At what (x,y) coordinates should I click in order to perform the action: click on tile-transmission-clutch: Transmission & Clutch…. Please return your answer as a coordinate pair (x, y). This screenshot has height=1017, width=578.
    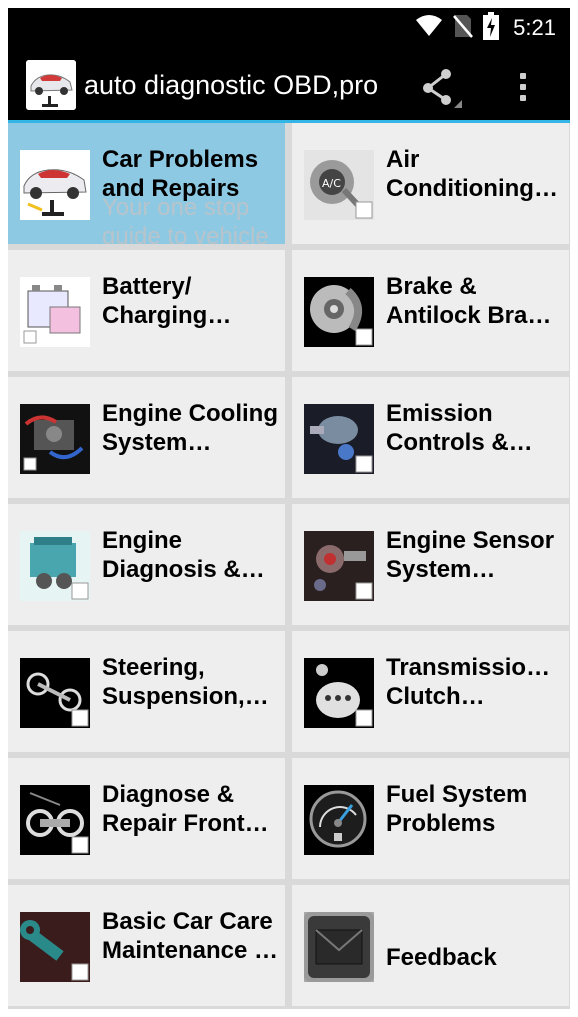
    Looking at the image, I should click on (430, 691).